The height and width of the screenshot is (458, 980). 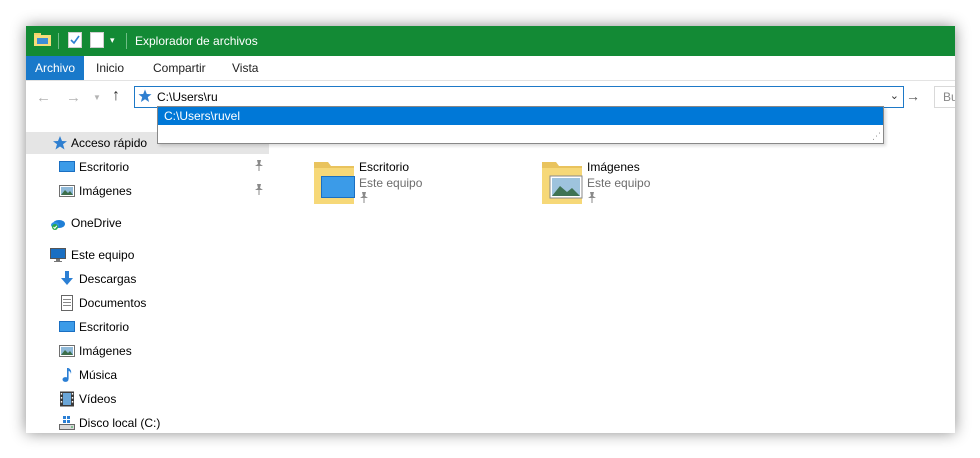 What do you see at coordinates (147, 327) in the screenshot?
I see `sidebar-item-escritorio: Escritorio` at bounding box center [147, 327].